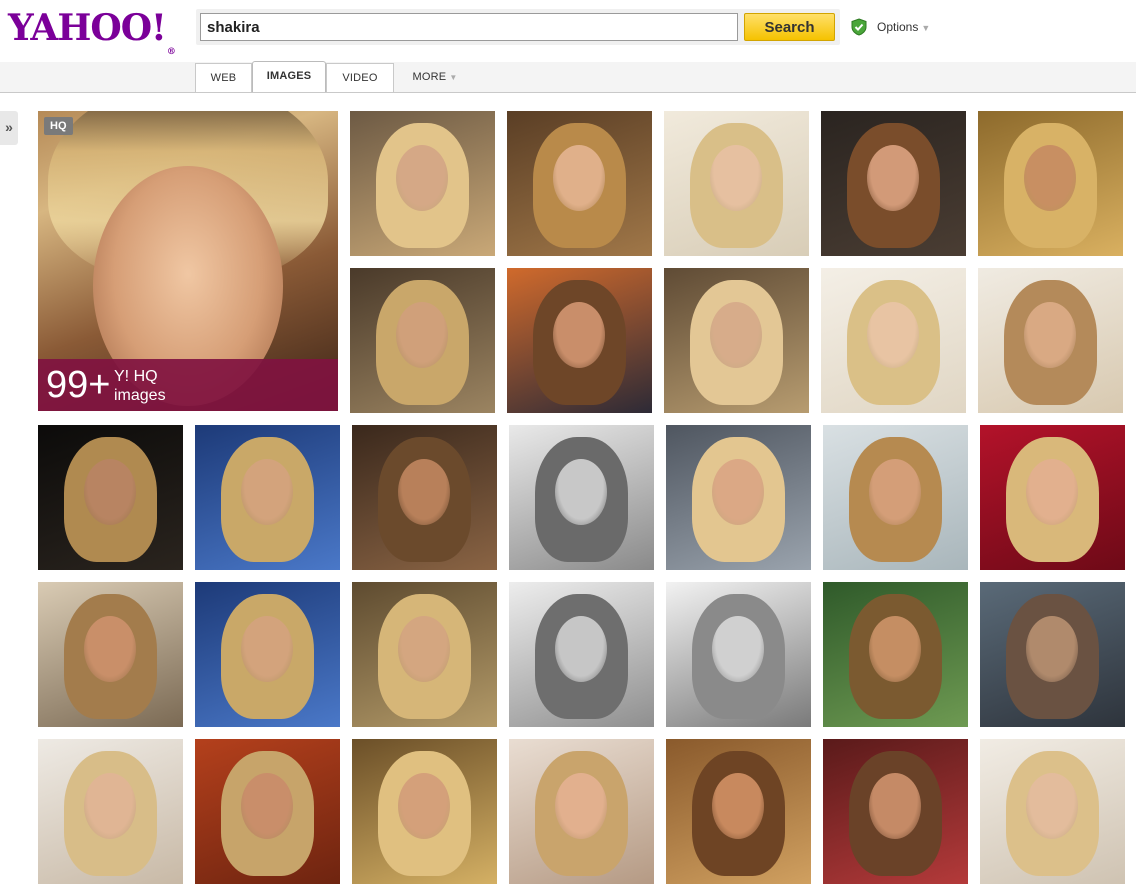 This screenshot has width=1136, height=893. I want to click on search-button: Search, so click(789, 27).